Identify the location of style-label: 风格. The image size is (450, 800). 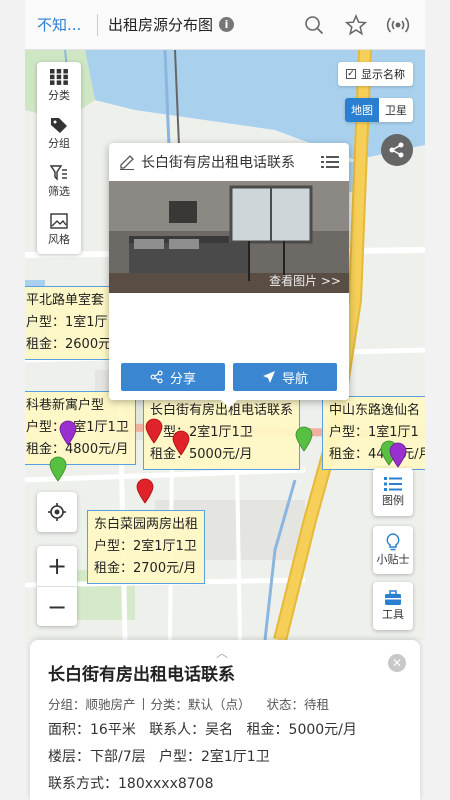
(59, 239).